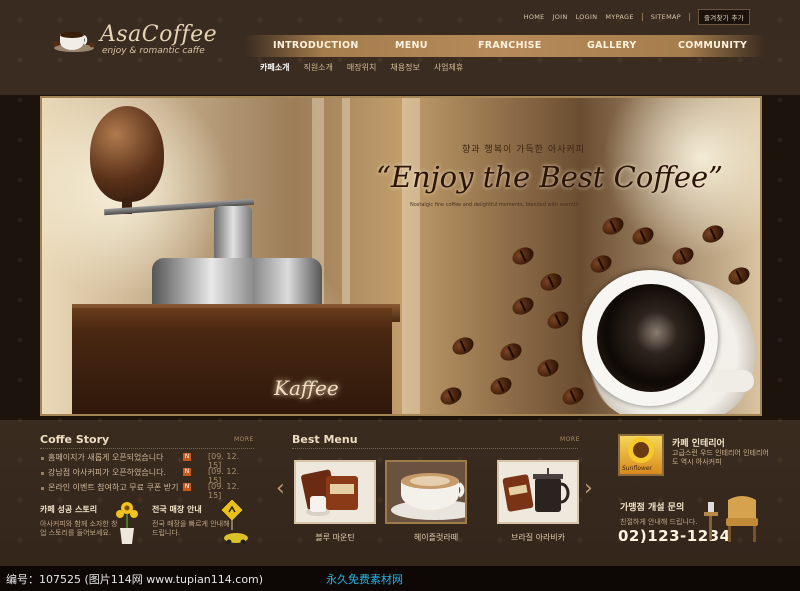 The image size is (800, 591). I want to click on list-item: 온라인 이벤트 참여하고 무료 쿠폰 받기 N [09. 12. 15], so click(147, 491).